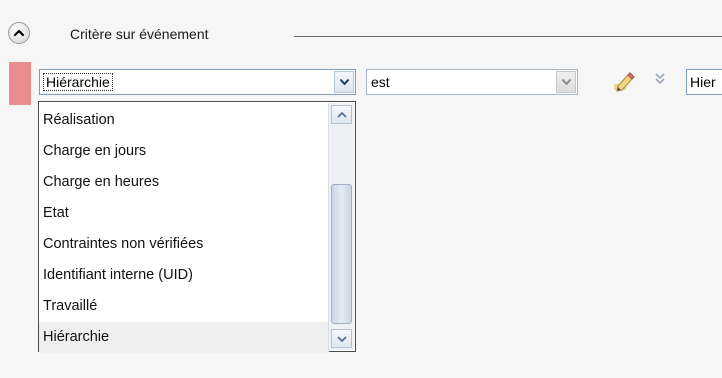 Image resolution: width=722 pixels, height=378 pixels. Describe the element at coordinates (184, 275) in the screenshot. I see `dropdown-option: Identifiant interne (UID)` at that location.